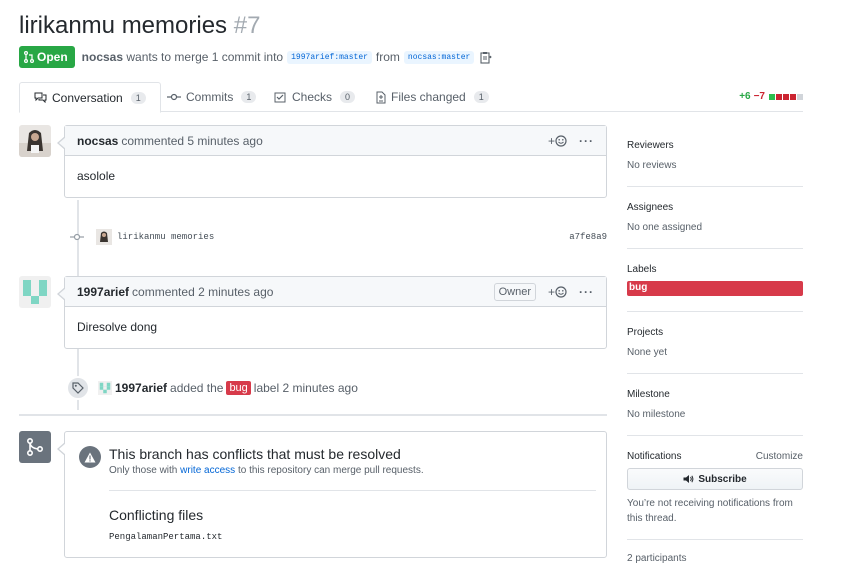  What do you see at coordinates (715, 155) in the screenshot?
I see `sidebar-reviewers: Reviewers No reviews` at bounding box center [715, 155].